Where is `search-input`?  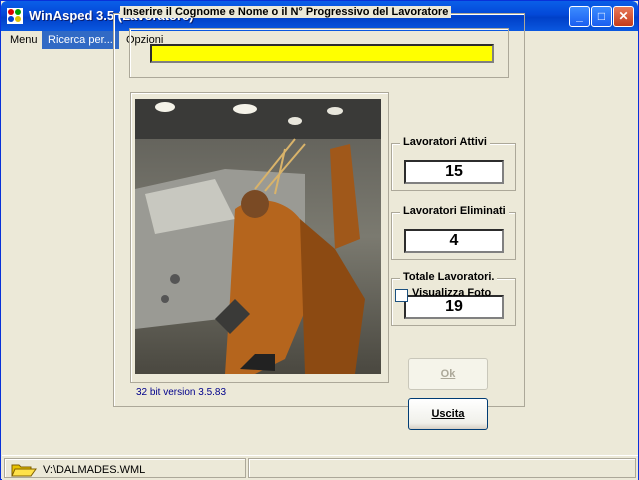
search-input is located at coordinates (322, 53).